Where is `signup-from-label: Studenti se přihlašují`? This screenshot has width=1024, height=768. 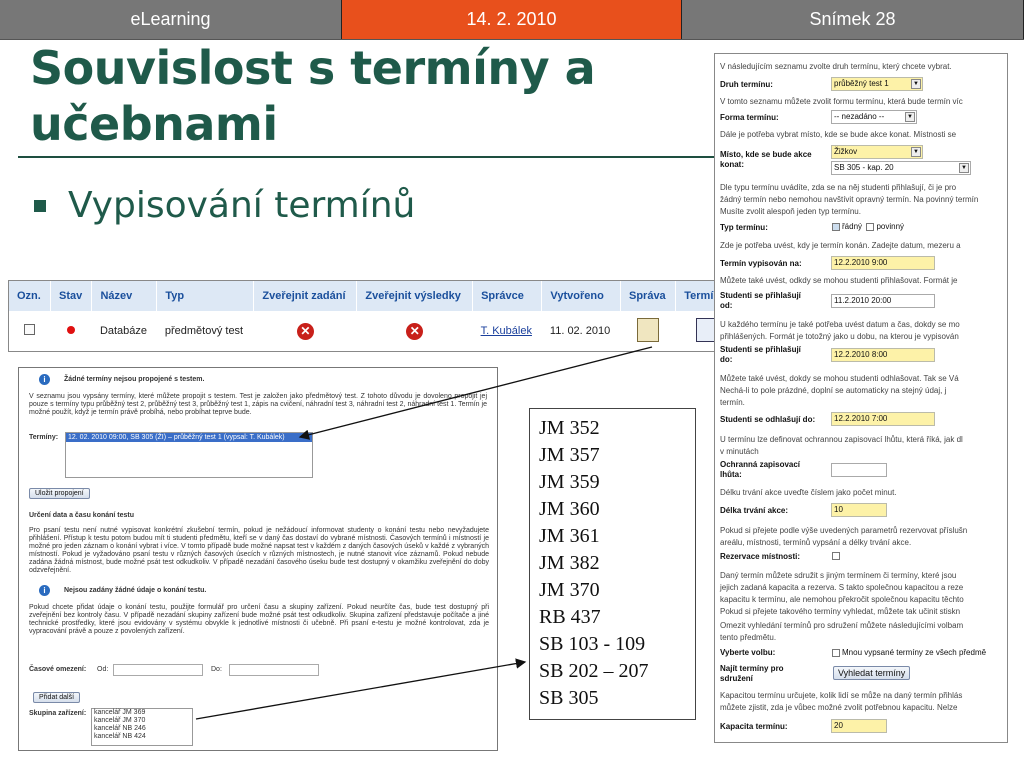
signup-from-label: Studenti se přihlašují is located at coordinates (760, 295).